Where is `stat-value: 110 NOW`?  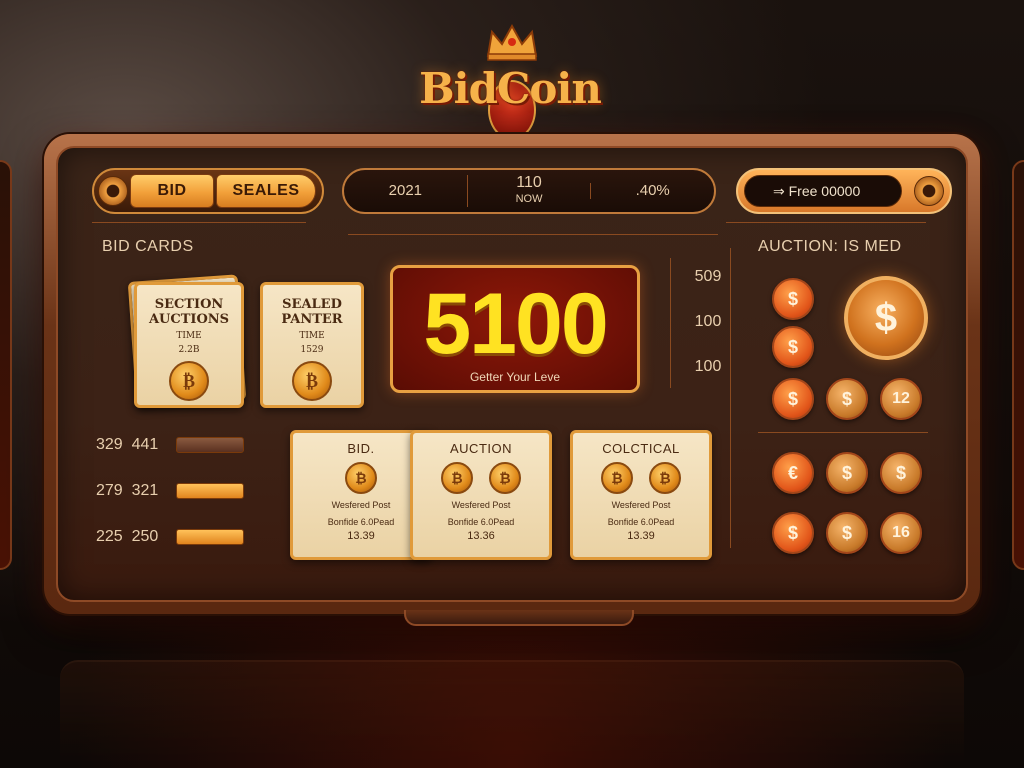 stat-value: 110 NOW is located at coordinates (528, 190).